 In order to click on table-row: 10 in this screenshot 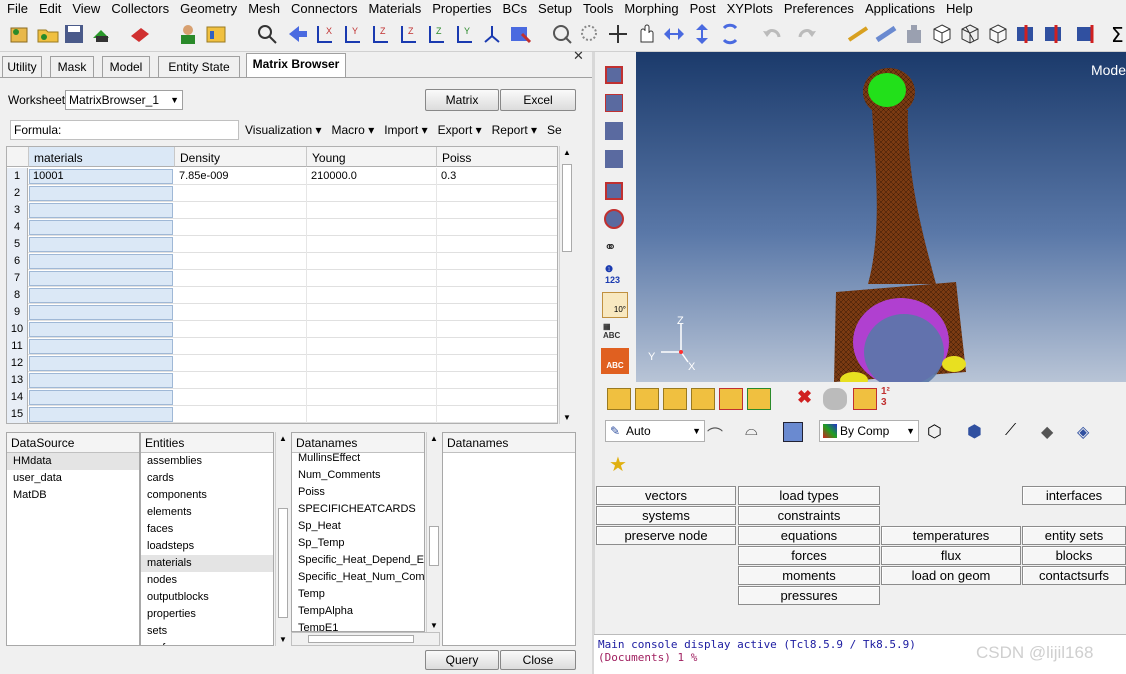, I will do `click(282, 329)`.